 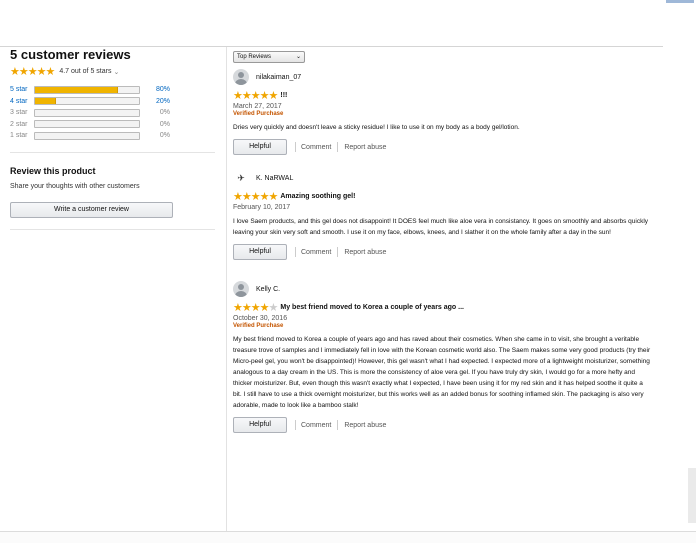 I want to click on sort-dropdown: Top Reviews ⌄, so click(x=269, y=57).